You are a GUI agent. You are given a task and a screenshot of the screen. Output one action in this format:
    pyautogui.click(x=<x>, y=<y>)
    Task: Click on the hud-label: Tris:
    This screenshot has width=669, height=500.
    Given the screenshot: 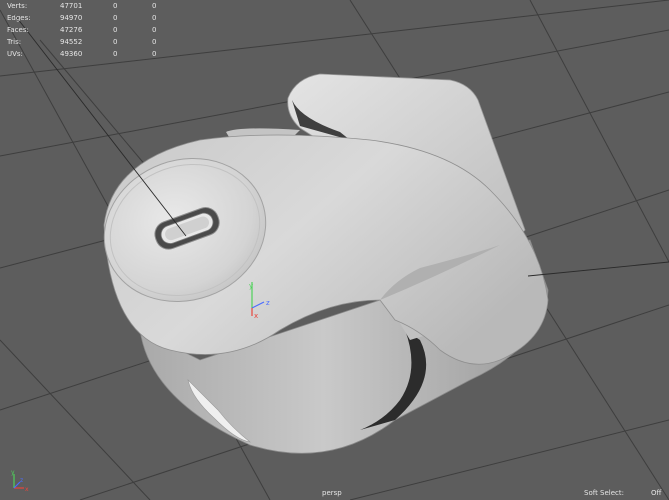 What is the action you would take?
    pyautogui.click(x=14, y=42)
    